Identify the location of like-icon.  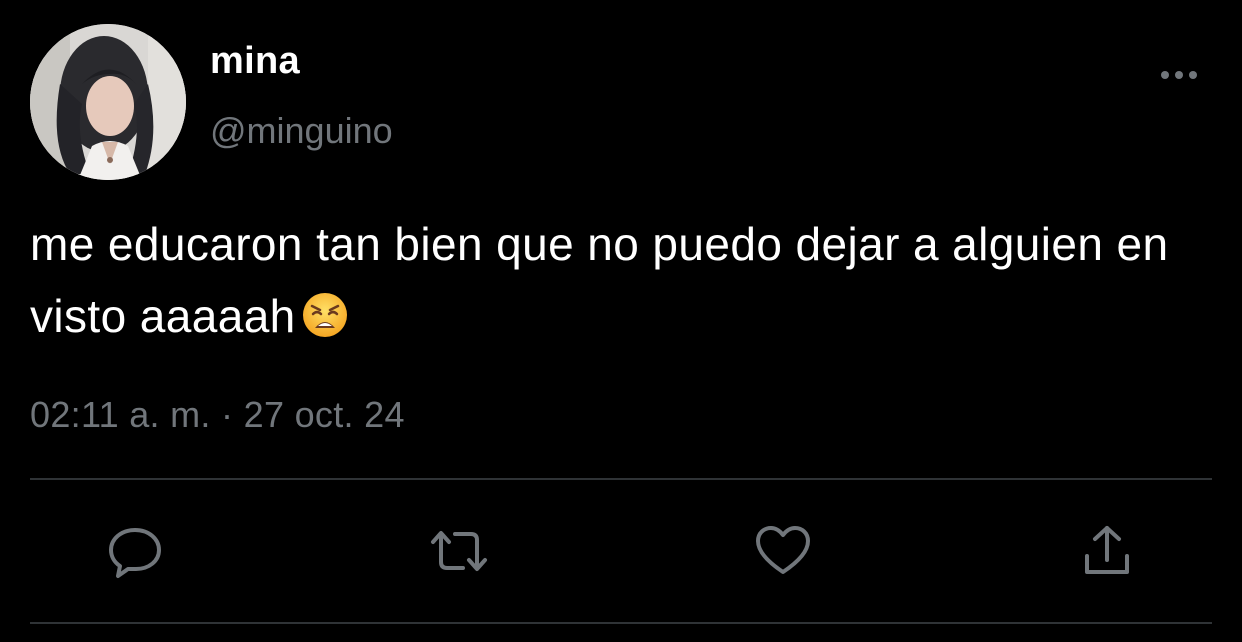
(783, 553).